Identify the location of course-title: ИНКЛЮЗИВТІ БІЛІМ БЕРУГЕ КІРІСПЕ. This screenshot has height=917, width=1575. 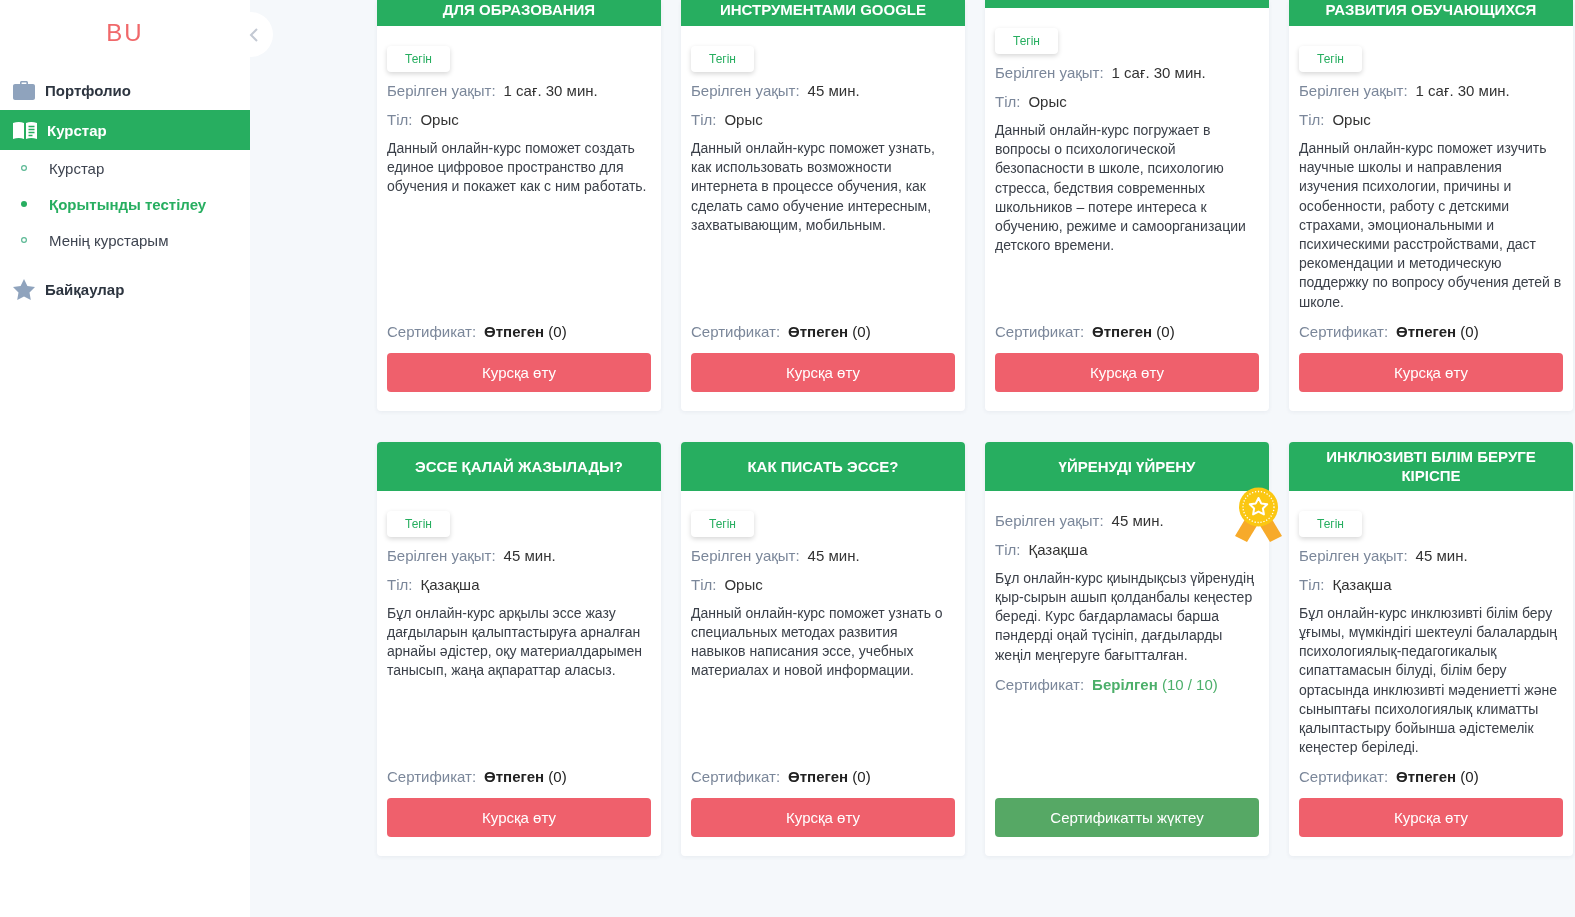
(1431, 466).